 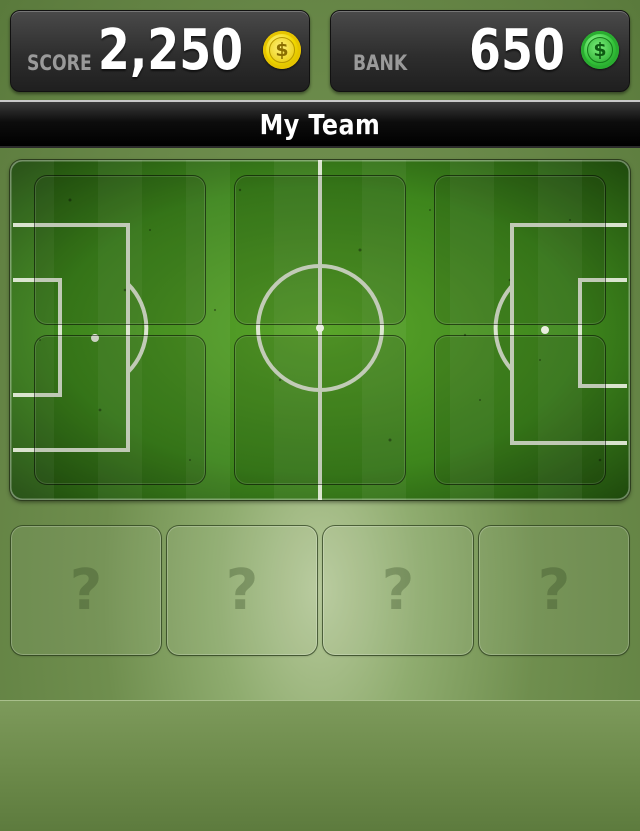 I want to click on bank-panel: BANK 650 $, so click(x=480, y=51).